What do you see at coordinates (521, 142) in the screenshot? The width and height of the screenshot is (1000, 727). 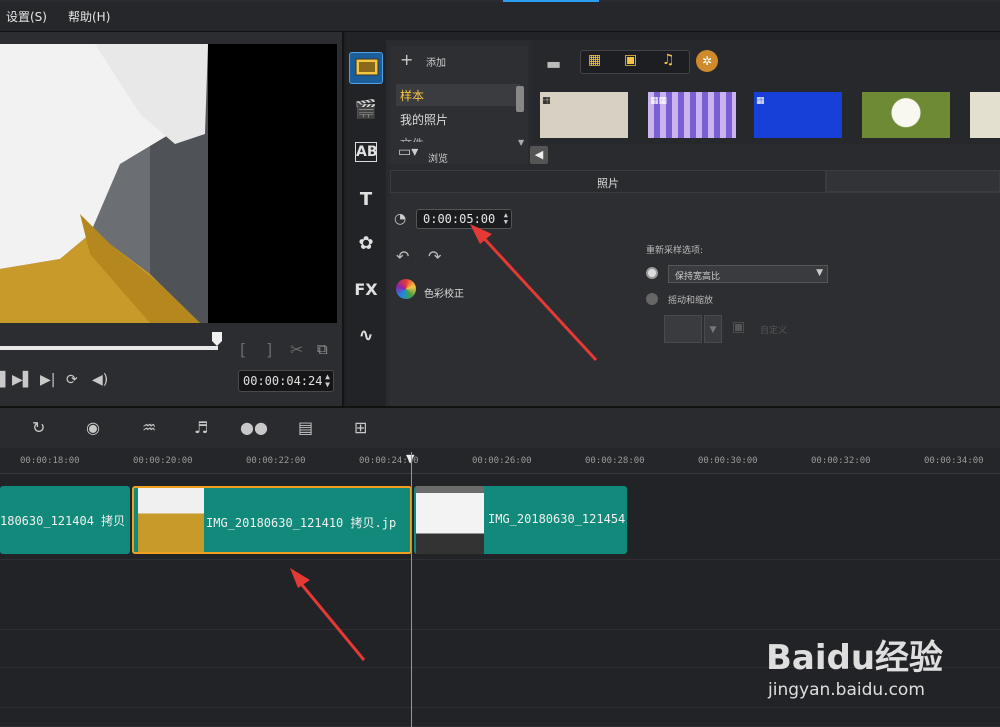 I see `scroll-down-icon: ▼` at bounding box center [521, 142].